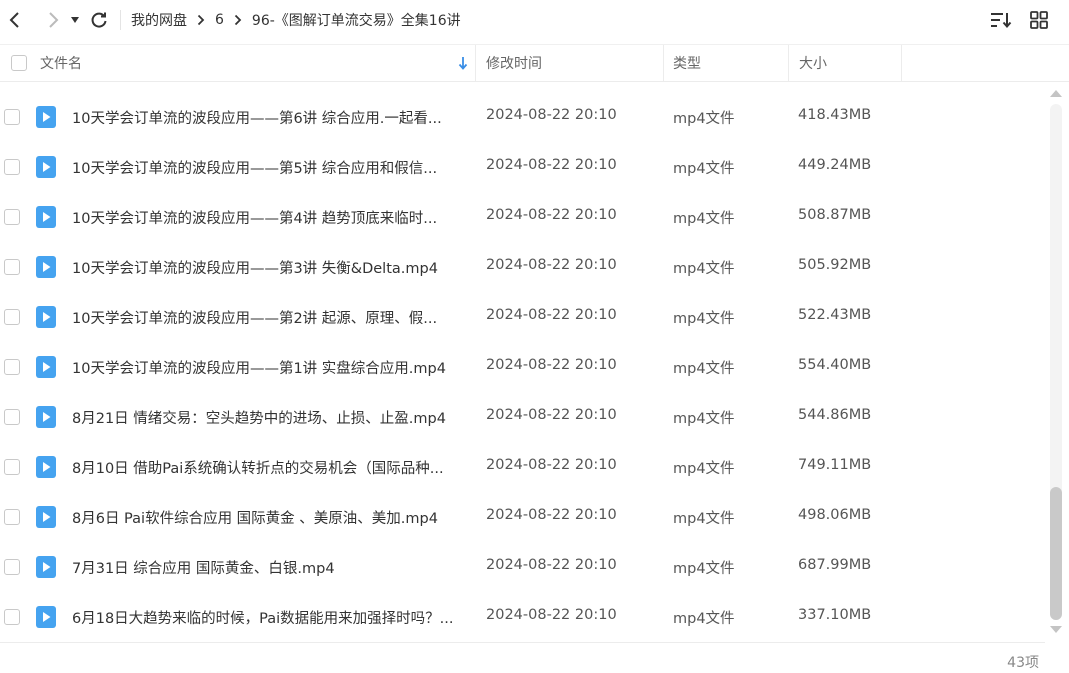  What do you see at coordinates (726, 63) in the screenshot?
I see `column-header-type: 类型` at bounding box center [726, 63].